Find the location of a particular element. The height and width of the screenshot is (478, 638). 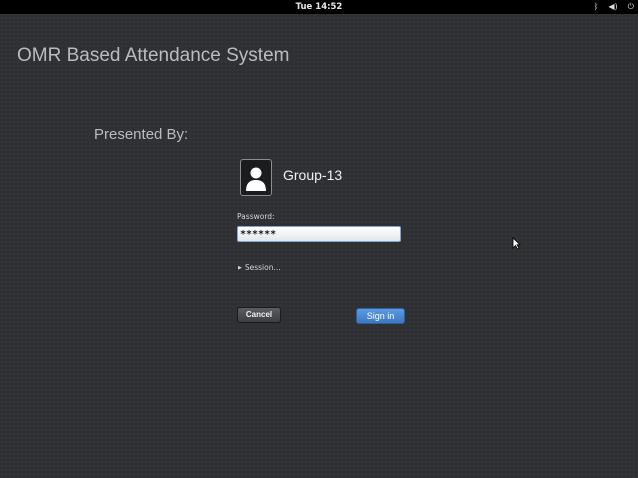

sign-in-button: Sign in is located at coordinates (380, 316).